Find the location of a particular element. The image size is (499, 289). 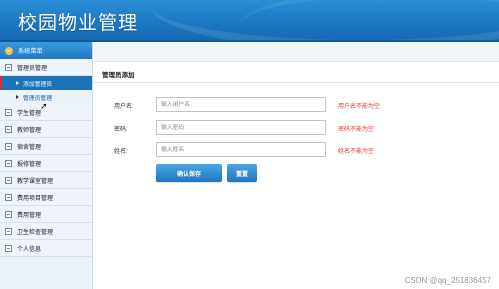

name-label: 姓名: is located at coordinates (121, 152).